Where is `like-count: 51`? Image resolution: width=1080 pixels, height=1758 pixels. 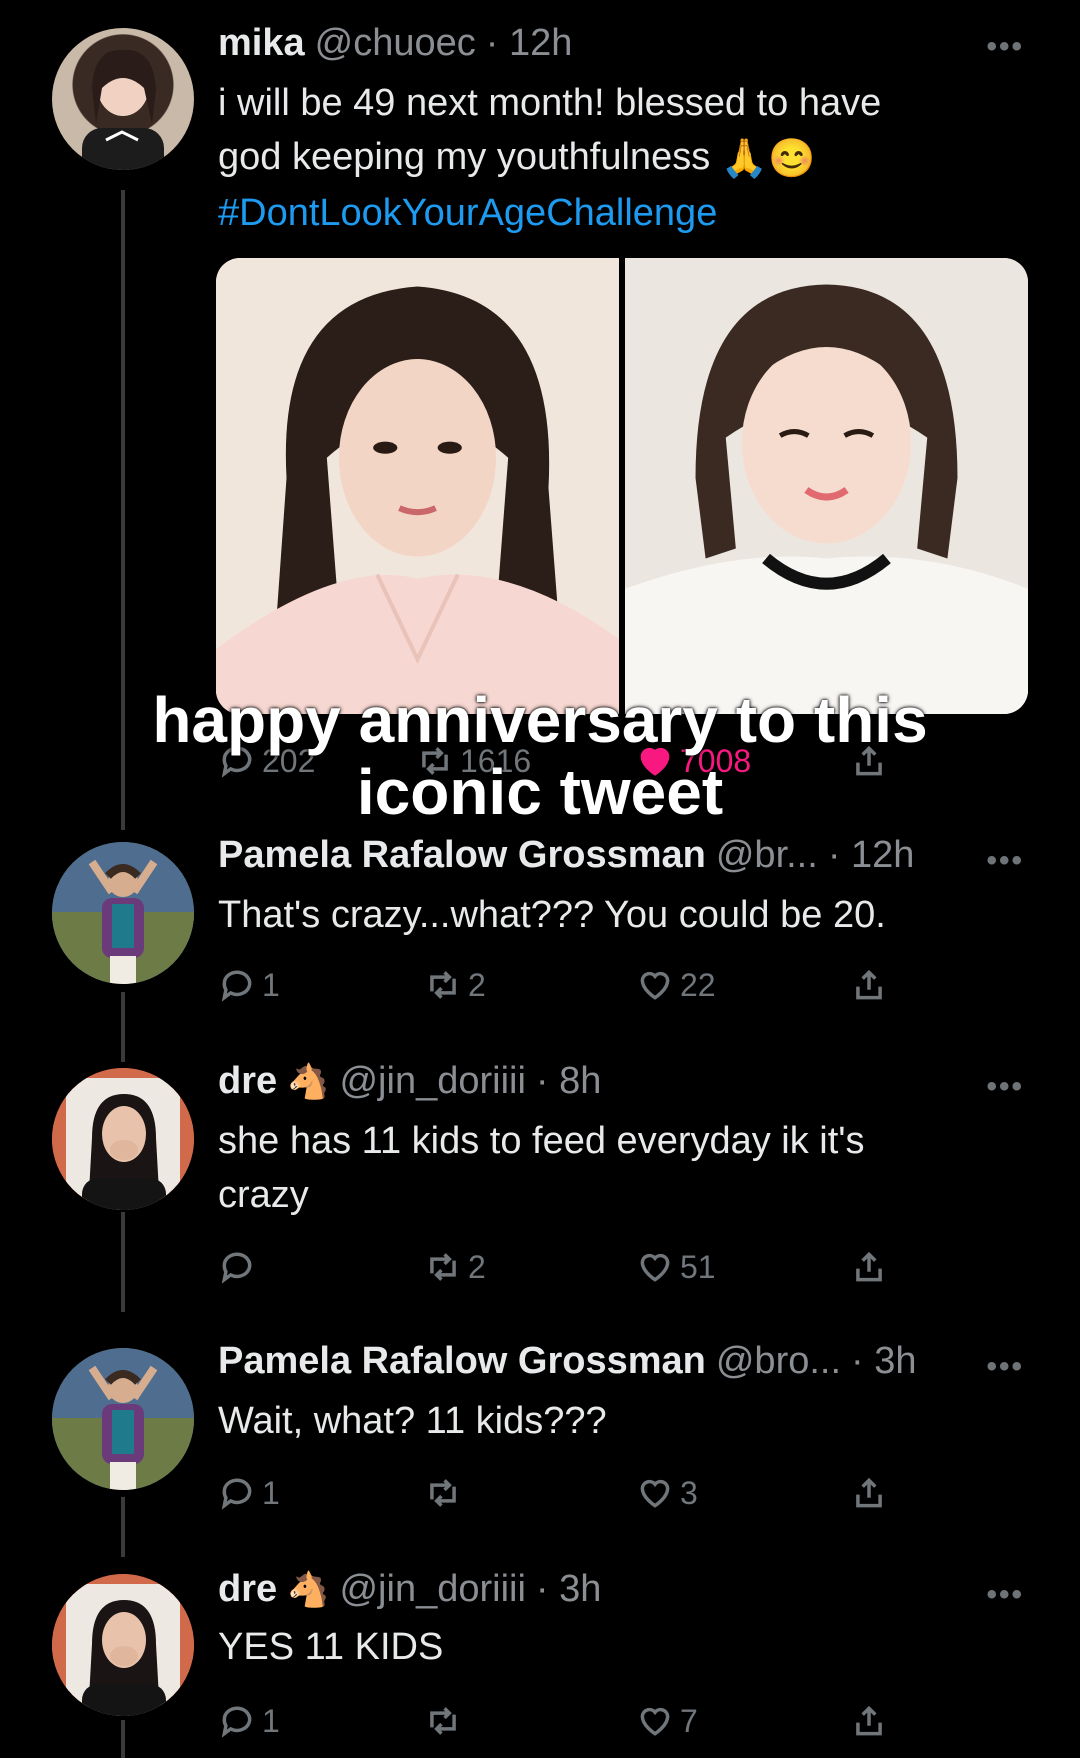 like-count: 51 is located at coordinates (698, 1266).